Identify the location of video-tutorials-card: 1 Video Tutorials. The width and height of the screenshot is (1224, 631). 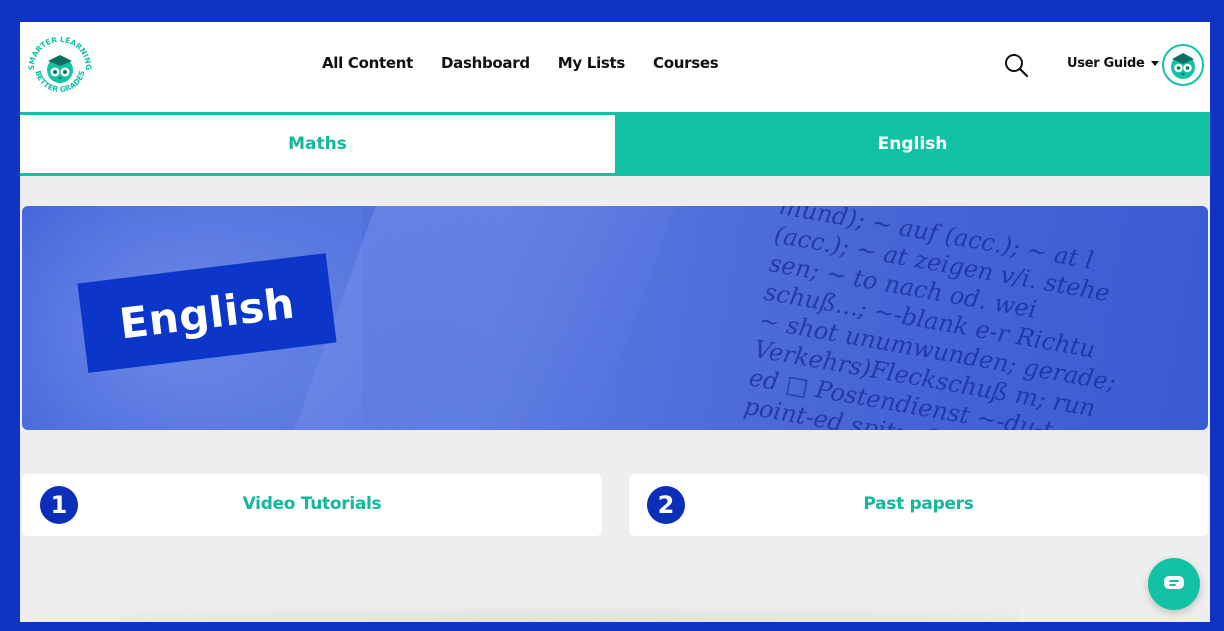
(312, 505).